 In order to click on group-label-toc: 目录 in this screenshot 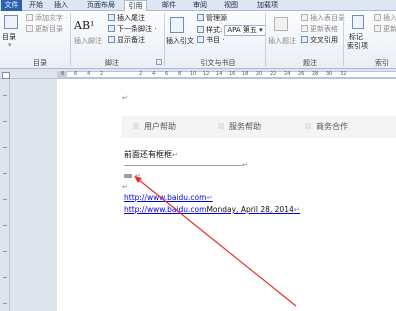, I will do `click(40, 63)`.